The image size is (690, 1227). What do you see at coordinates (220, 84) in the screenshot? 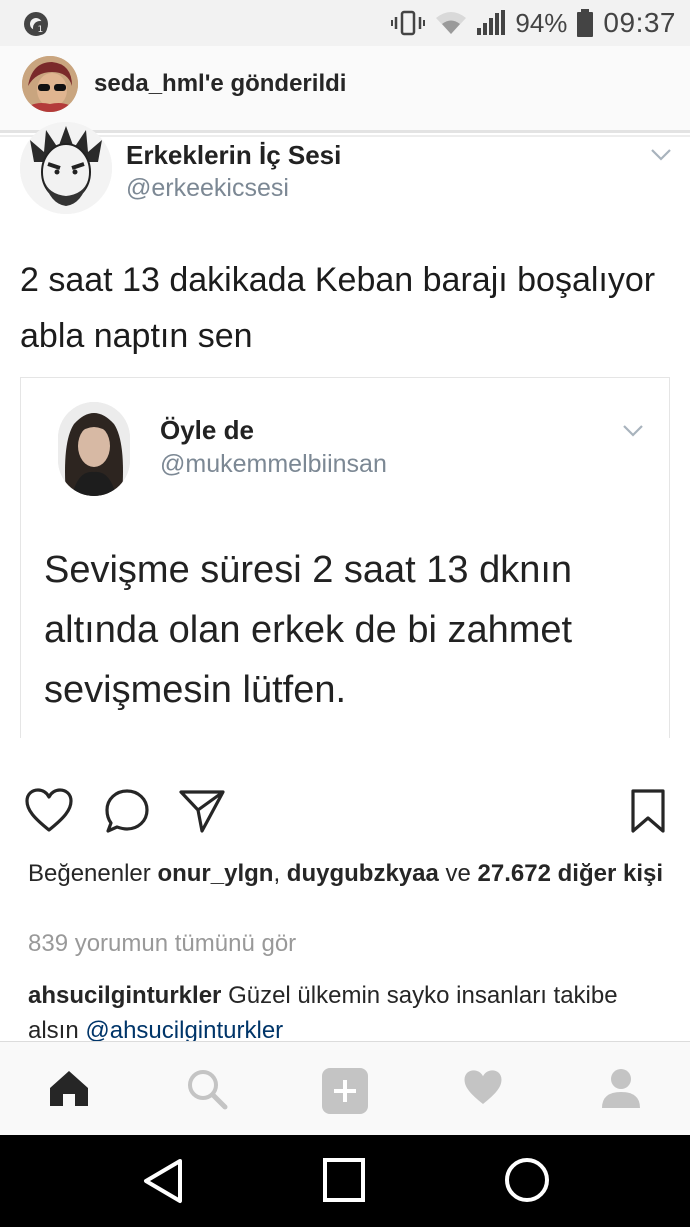
I see `sent-to-label: seda_hml'e gönderildi` at bounding box center [220, 84].